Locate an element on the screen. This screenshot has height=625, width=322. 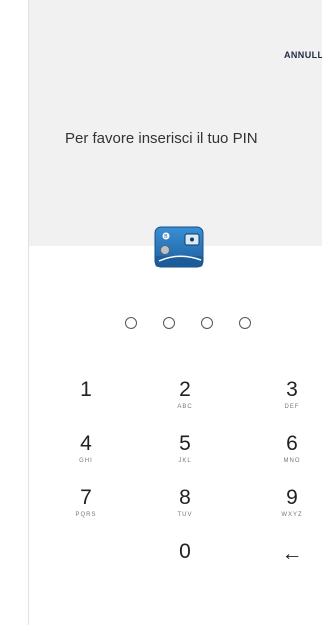
key-digit: 3 is located at coordinates (292, 389).